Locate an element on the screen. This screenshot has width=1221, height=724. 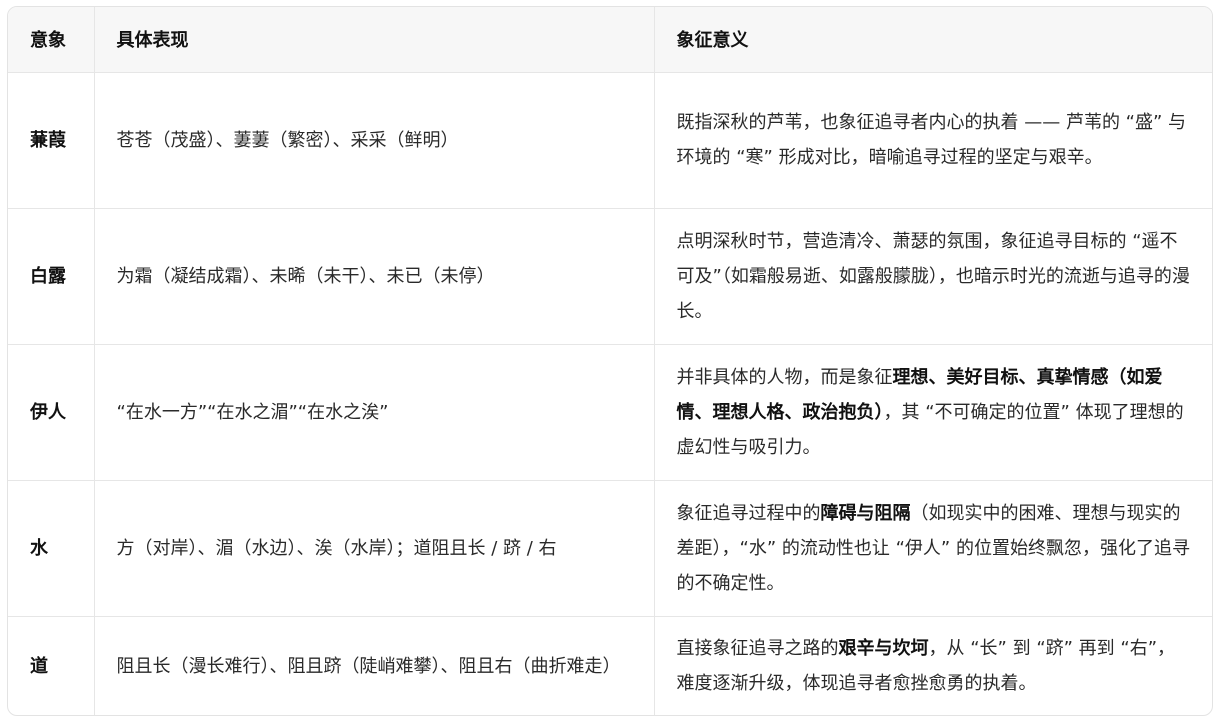
detail-cell: 苍苍（茂盛）、萋萋（繁密）、采采（鲜明） is located at coordinates (374, 140).